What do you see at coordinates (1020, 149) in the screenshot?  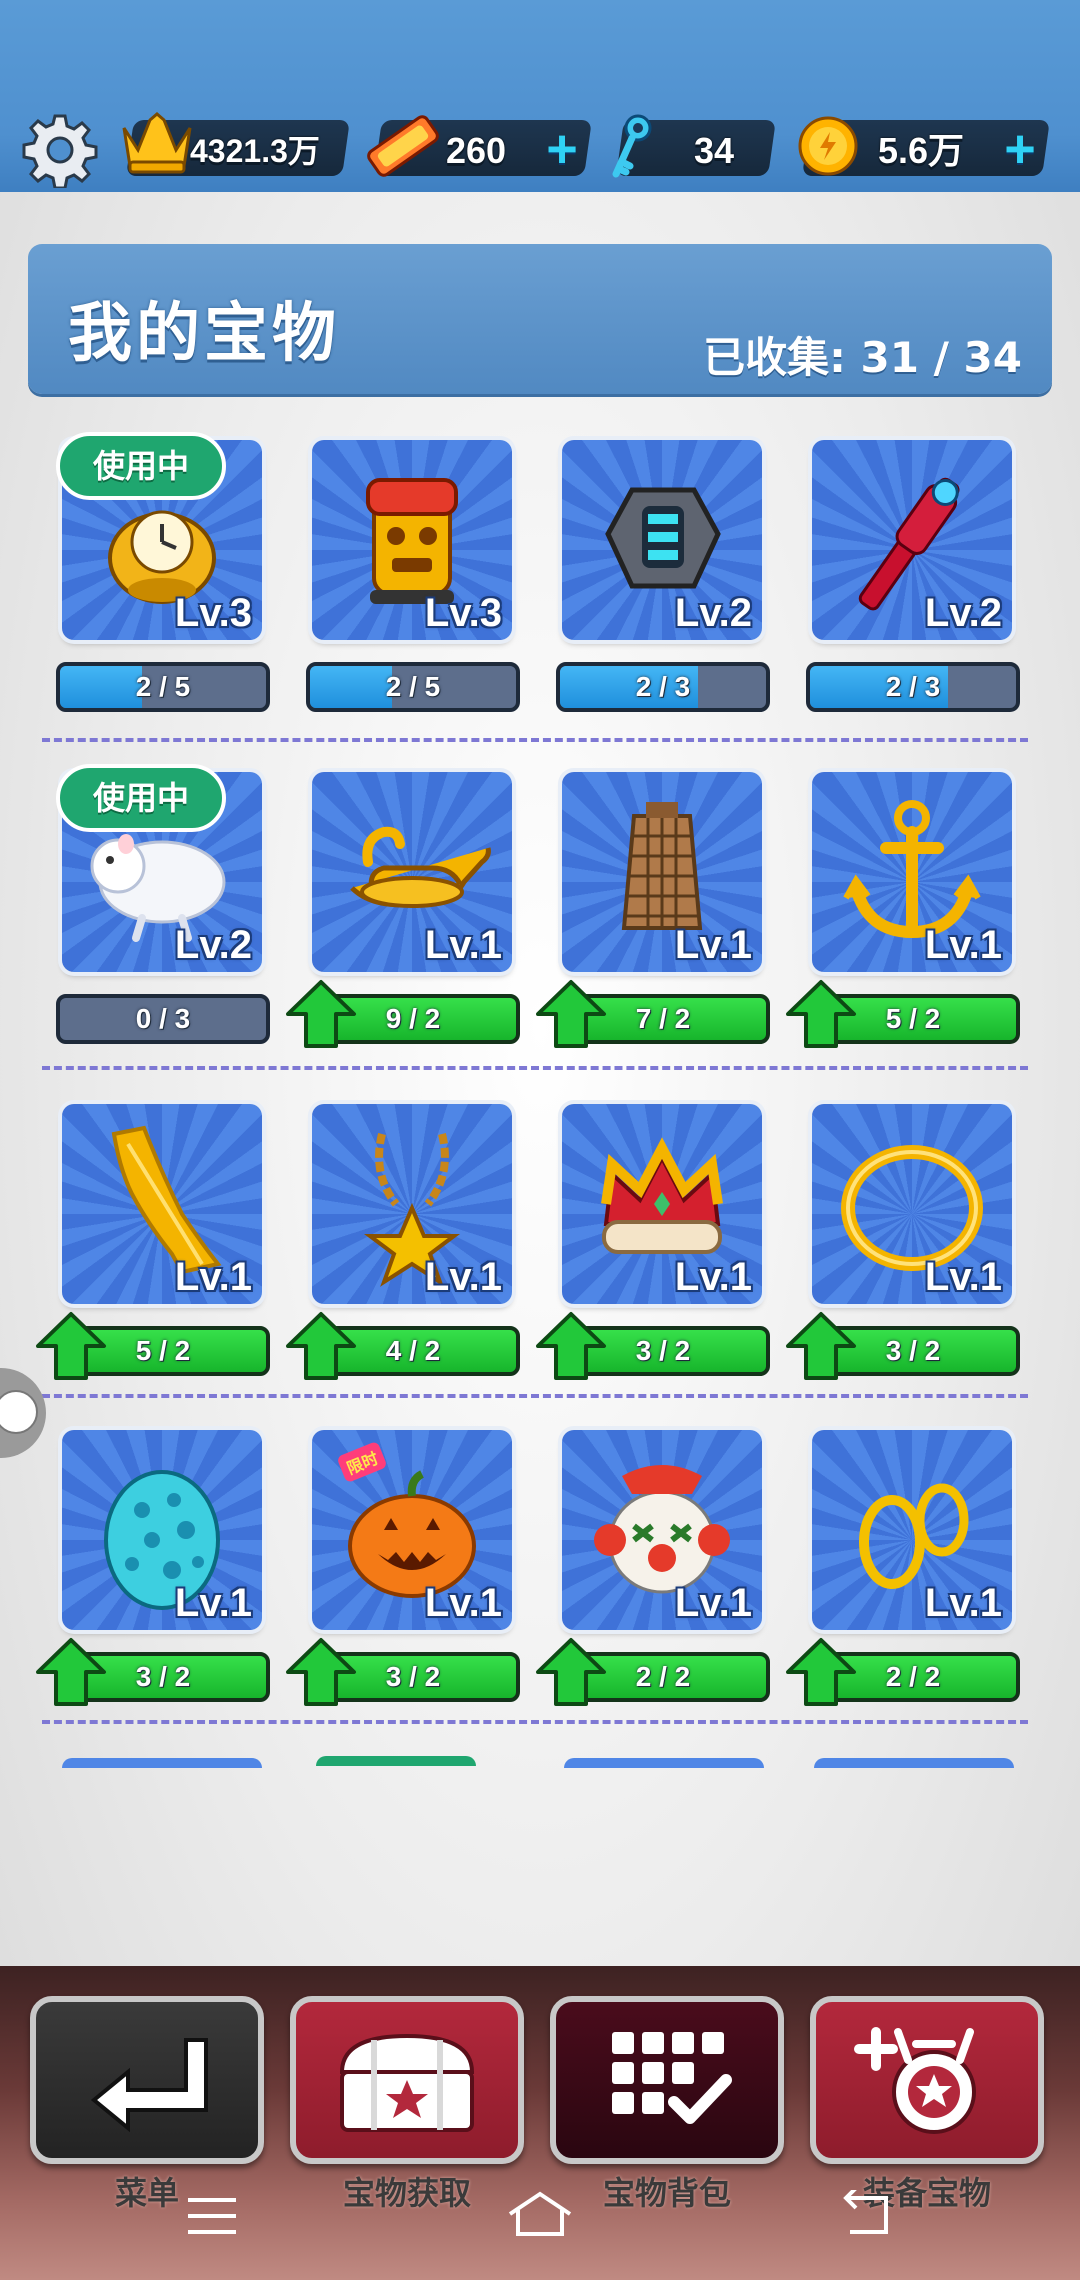 I see `add-coins-button: +` at bounding box center [1020, 149].